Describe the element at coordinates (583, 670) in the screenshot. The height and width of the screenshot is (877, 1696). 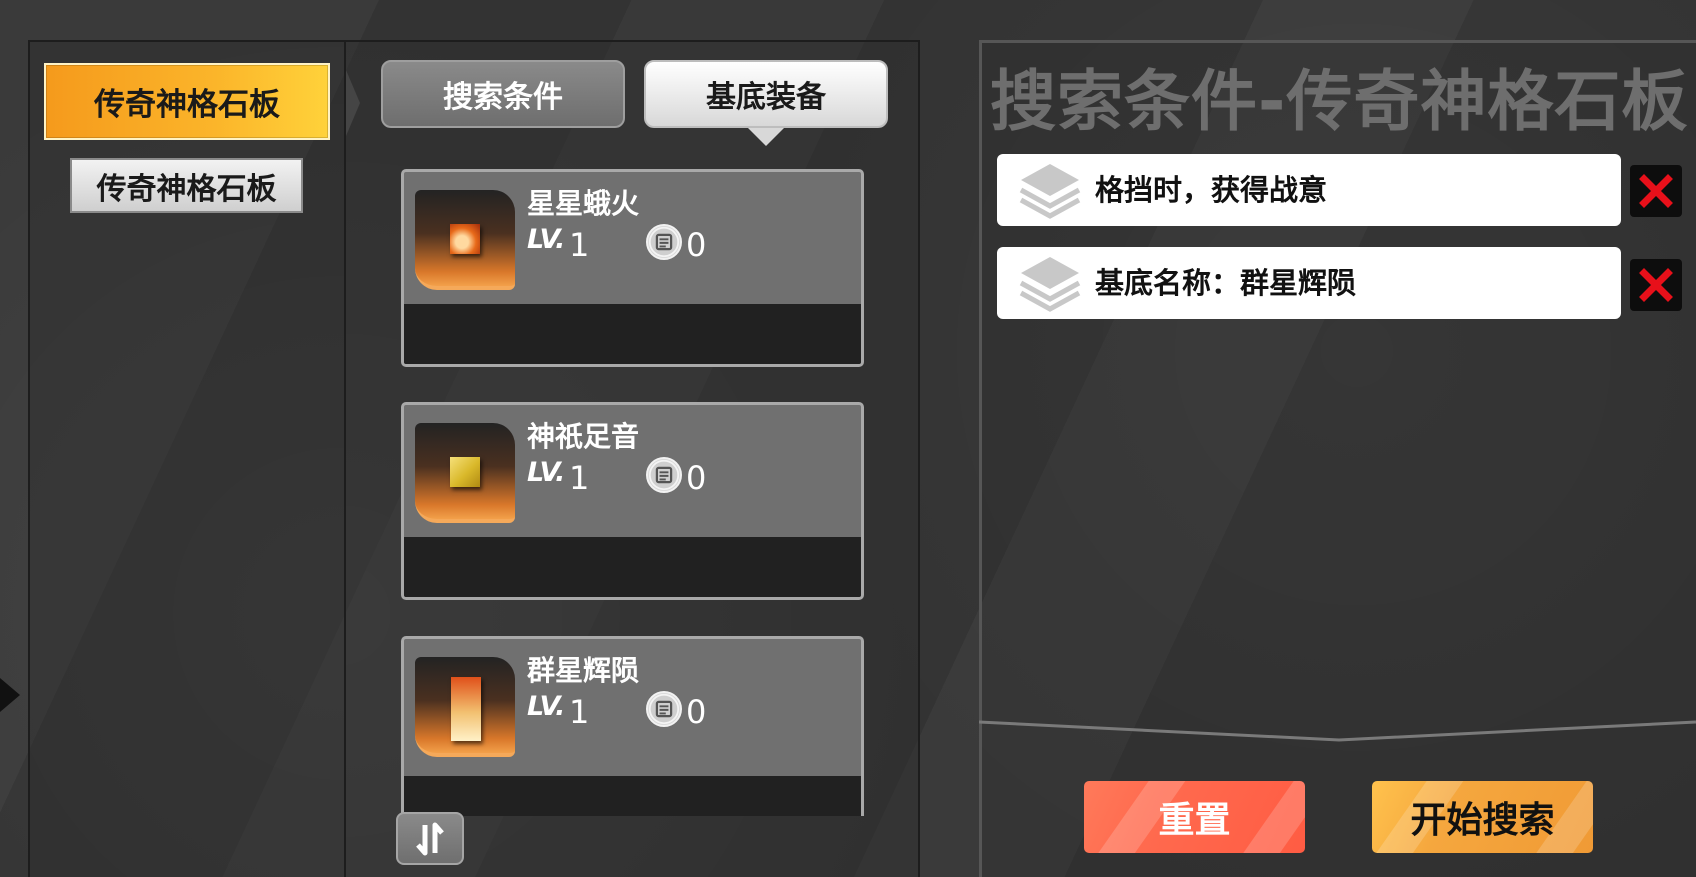
I see `item-name: 群星辉陨` at that location.